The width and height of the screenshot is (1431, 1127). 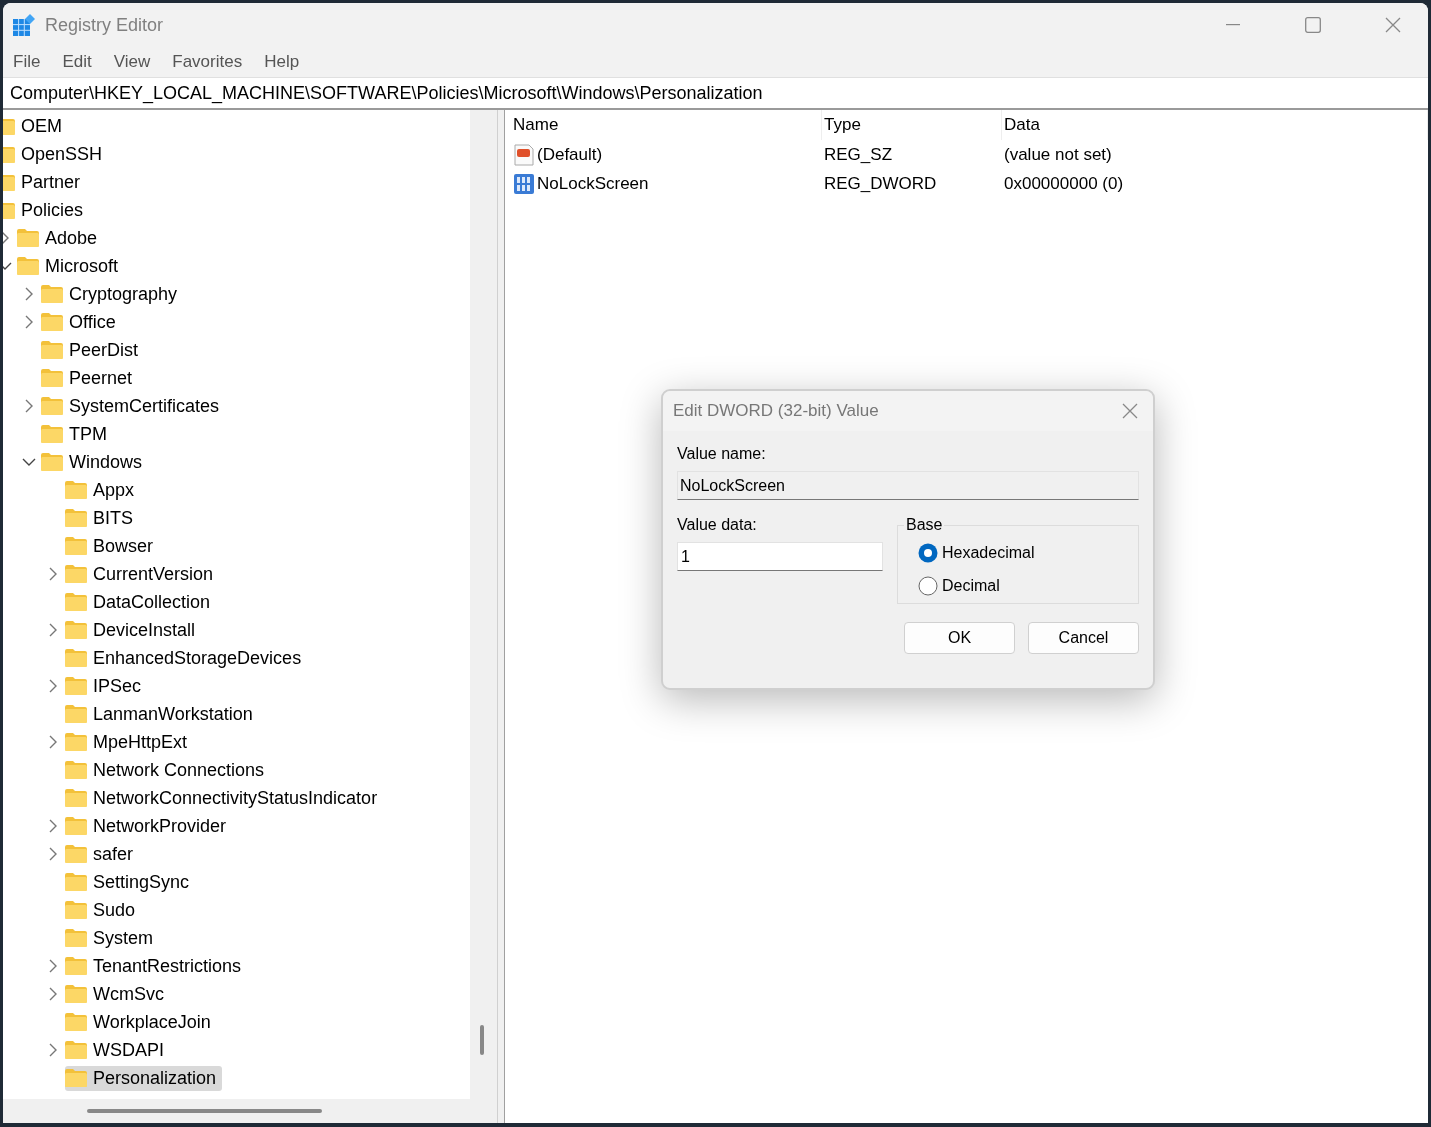 I want to click on chevron-down-icon, so click(x=29, y=462).